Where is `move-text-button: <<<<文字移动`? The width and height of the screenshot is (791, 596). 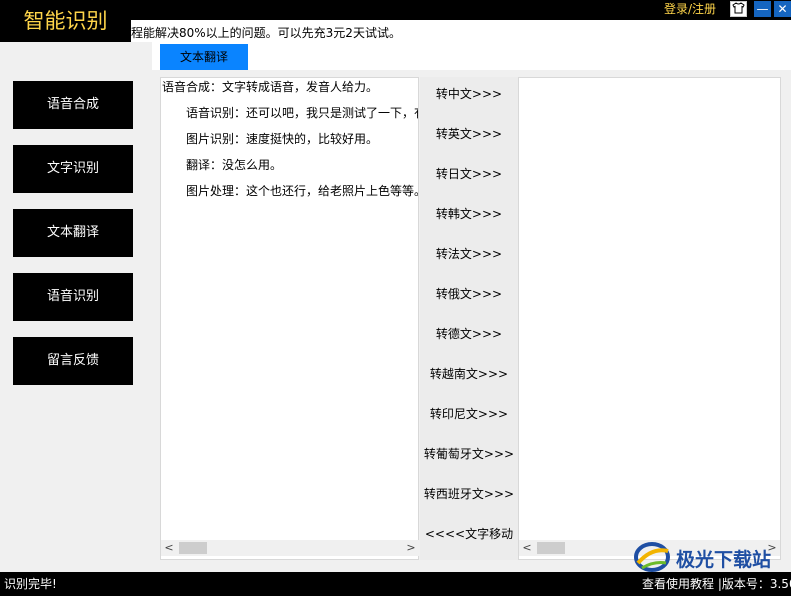
move-text-button: <<<<文字移动 is located at coordinates (469, 534).